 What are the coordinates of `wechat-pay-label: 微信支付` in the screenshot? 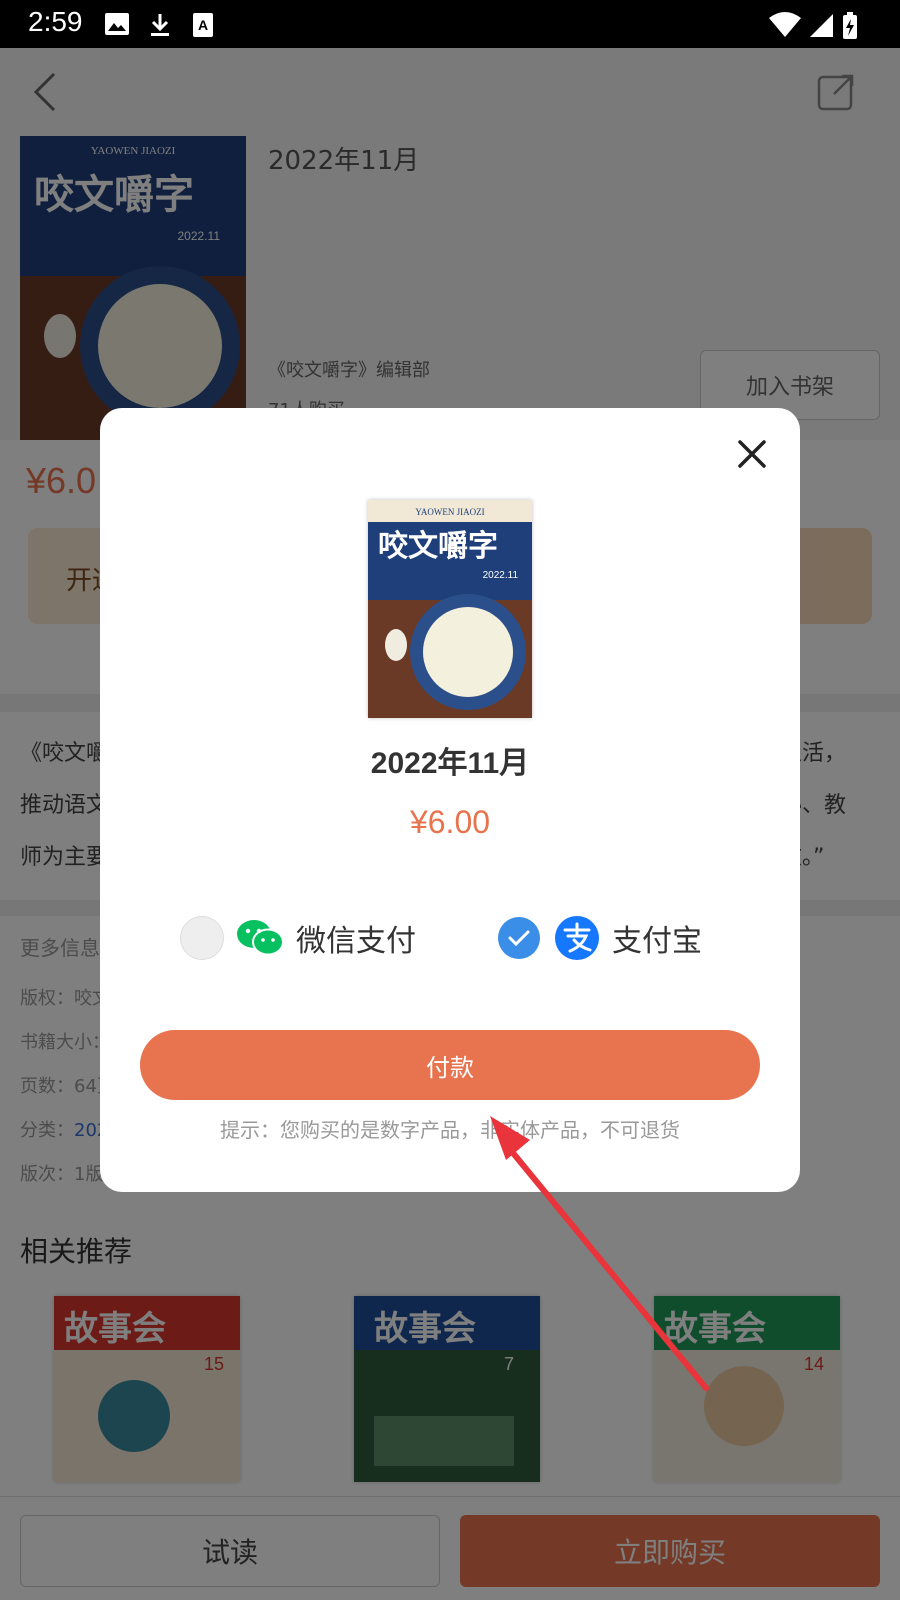 It's located at (356, 941).